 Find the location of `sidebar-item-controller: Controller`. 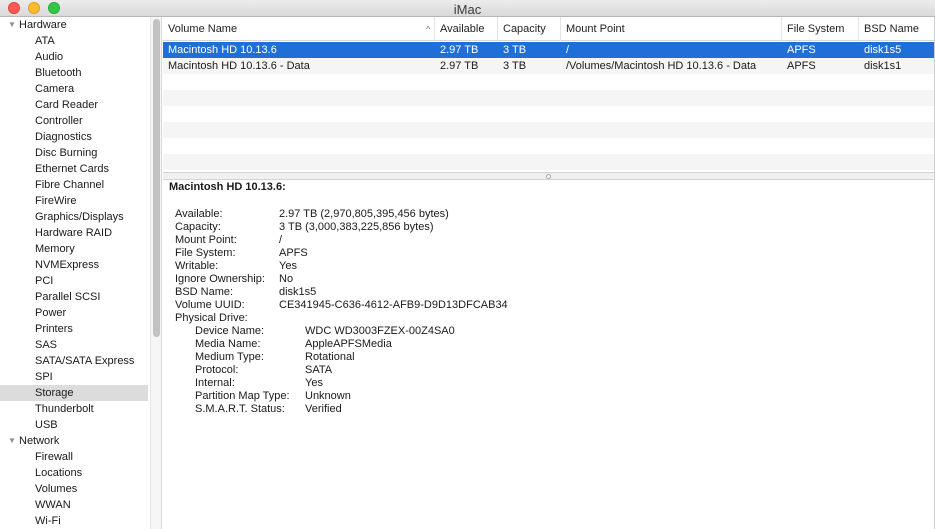

sidebar-item-controller: Controller is located at coordinates (74, 121).